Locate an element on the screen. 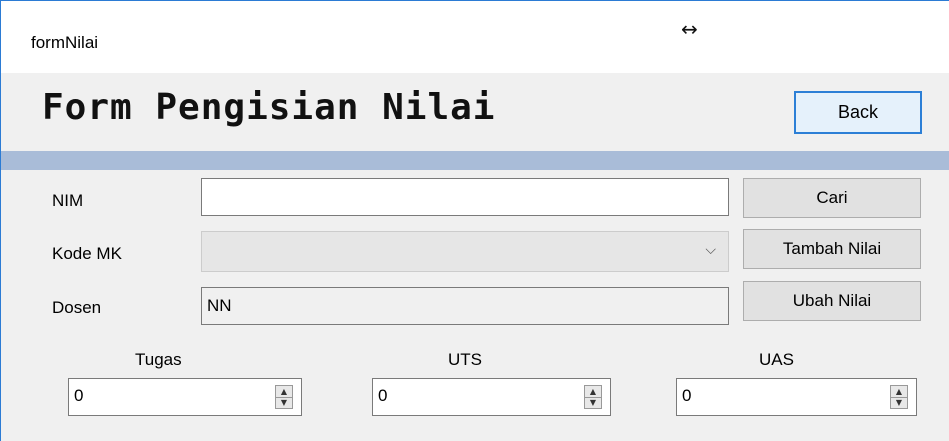 The image size is (949, 441). uts-stepper: 0 ▲ ▼ is located at coordinates (491, 397).